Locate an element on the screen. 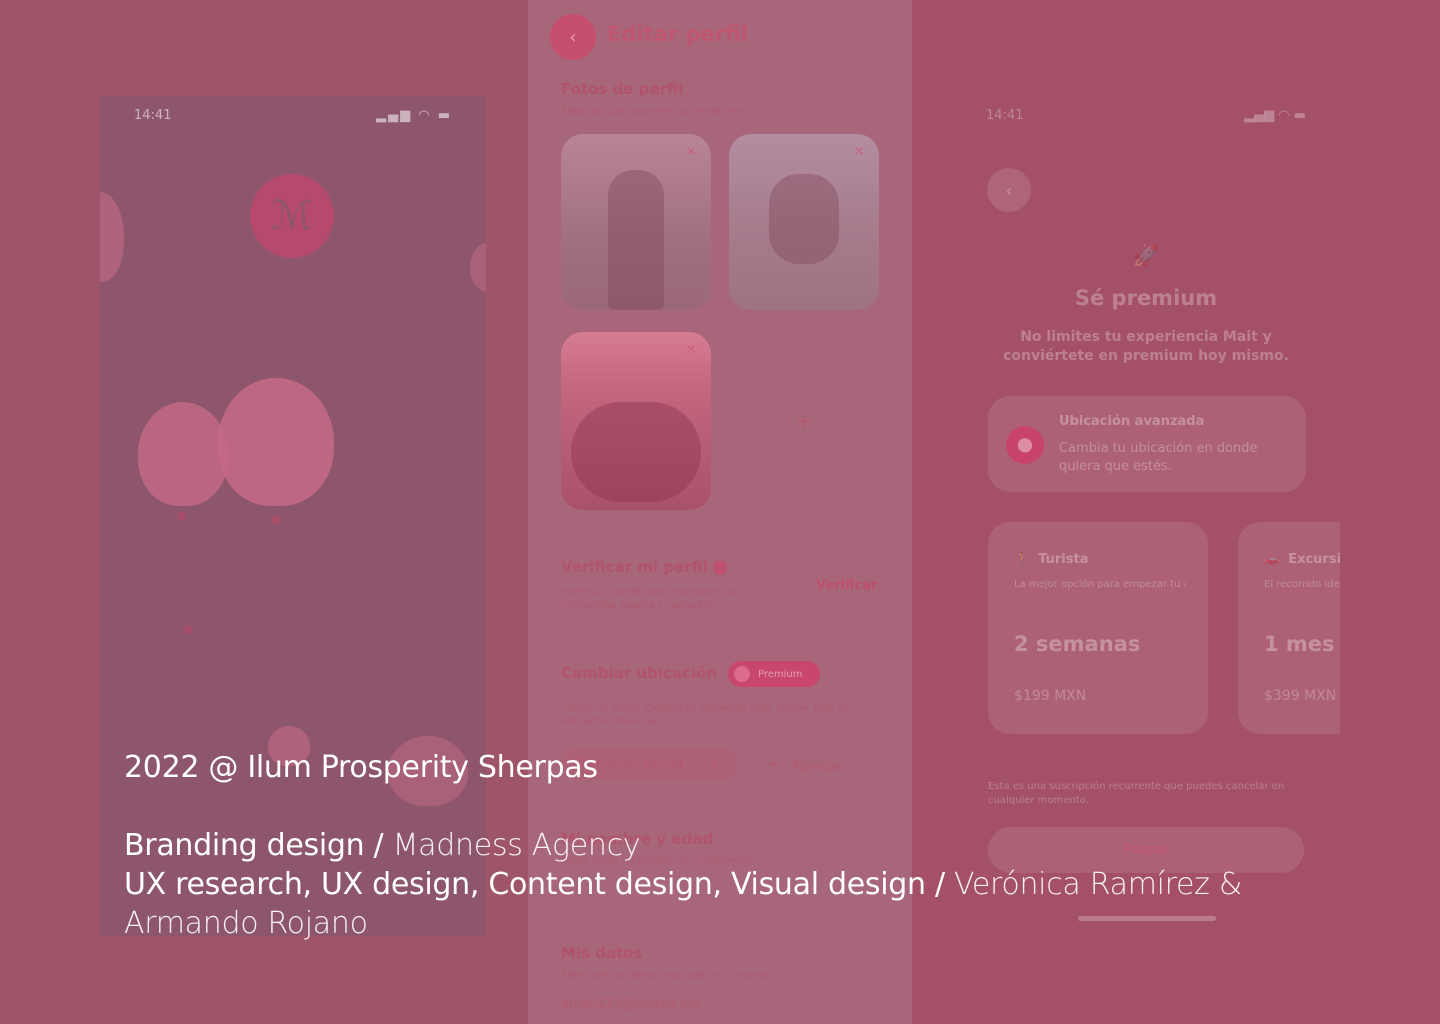 This screenshot has height=1024, width=1440. section-heading-verify: Verificar mi perfil is located at coordinates (643, 567).